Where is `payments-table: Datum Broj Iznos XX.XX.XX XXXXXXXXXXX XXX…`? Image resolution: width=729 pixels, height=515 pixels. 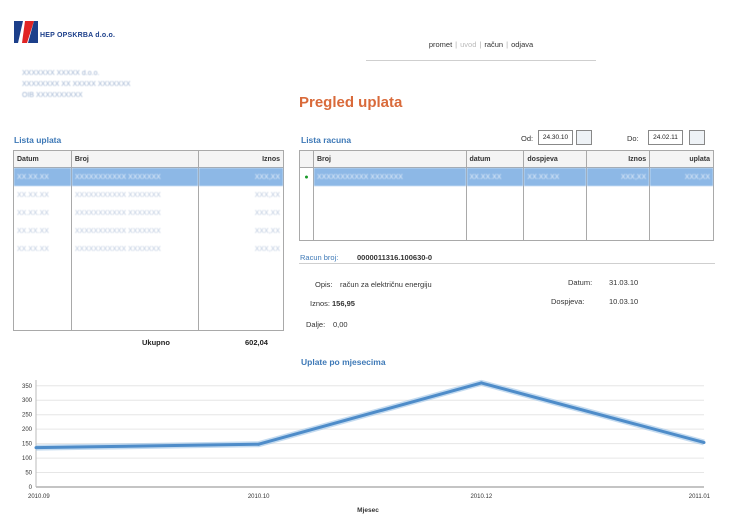 payments-table: Datum Broj Iznos XX.XX.XX XXXXXXXXXXX XXX… is located at coordinates (148, 240).